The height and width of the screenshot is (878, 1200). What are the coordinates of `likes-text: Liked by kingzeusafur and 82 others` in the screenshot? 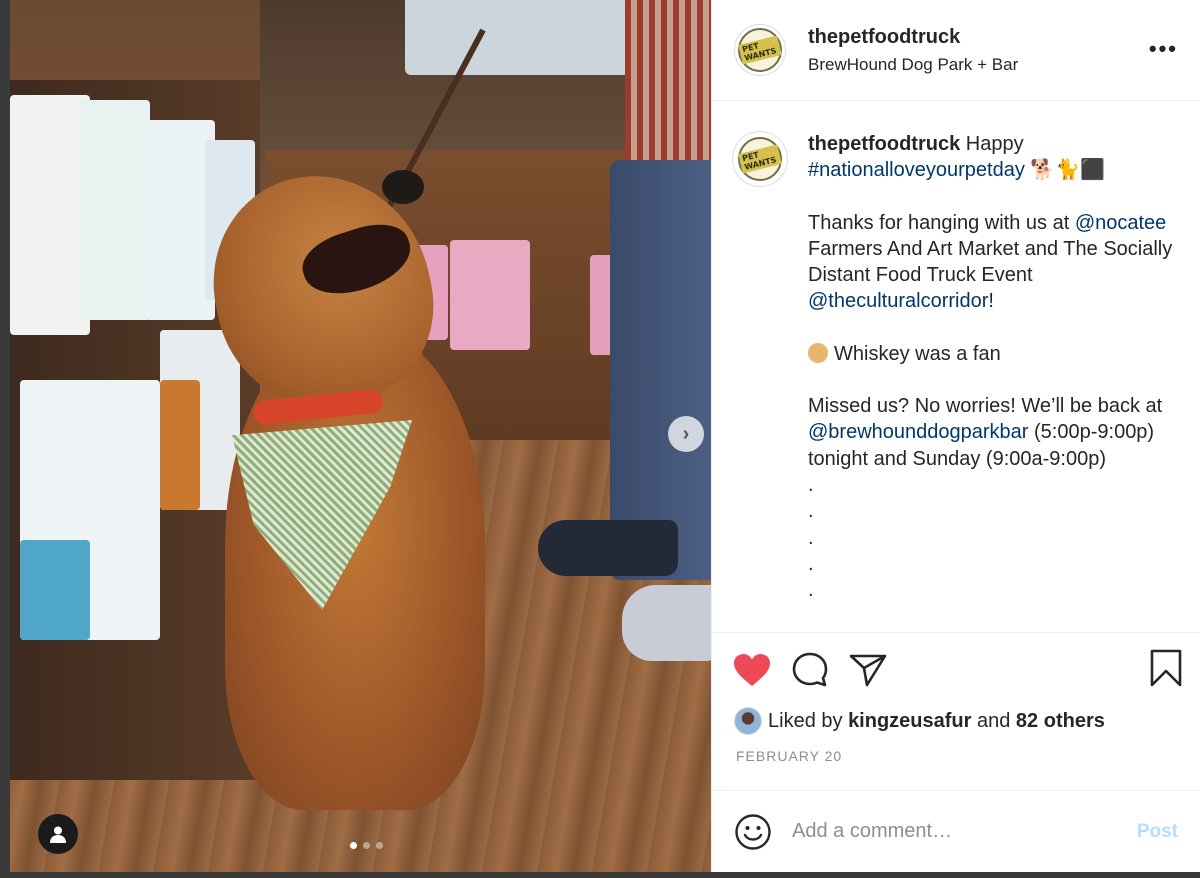 It's located at (936, 721).